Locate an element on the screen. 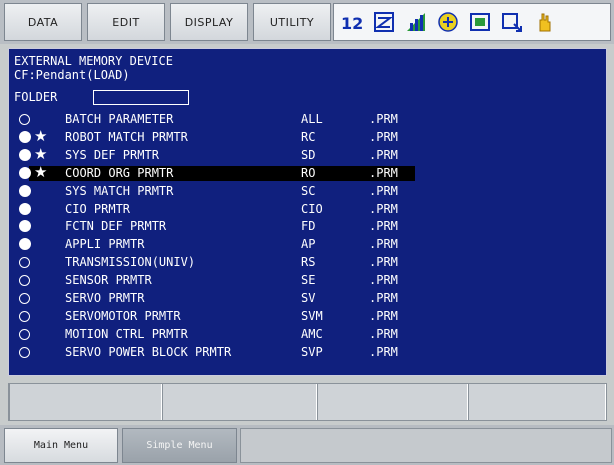  simple-menu-button: Simple Menu is located at coordinates (179, 445).